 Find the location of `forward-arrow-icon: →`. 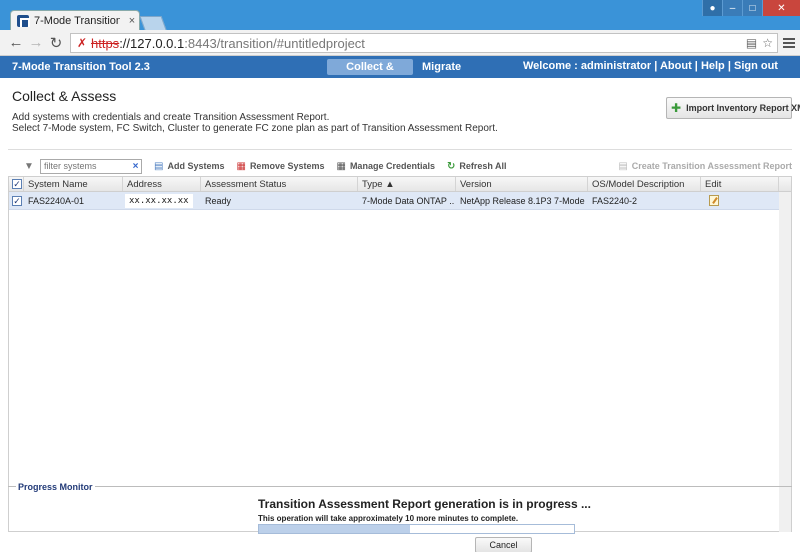

forward-arrow-icon: → is located at coordinates (36, 42).